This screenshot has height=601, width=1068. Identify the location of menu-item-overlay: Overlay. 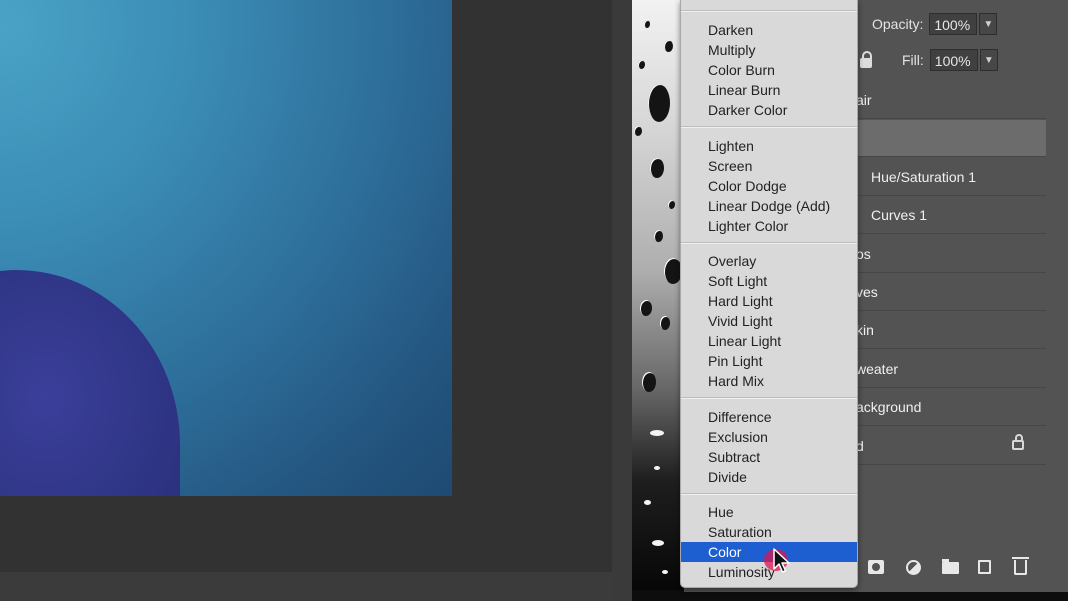
(769, 261).